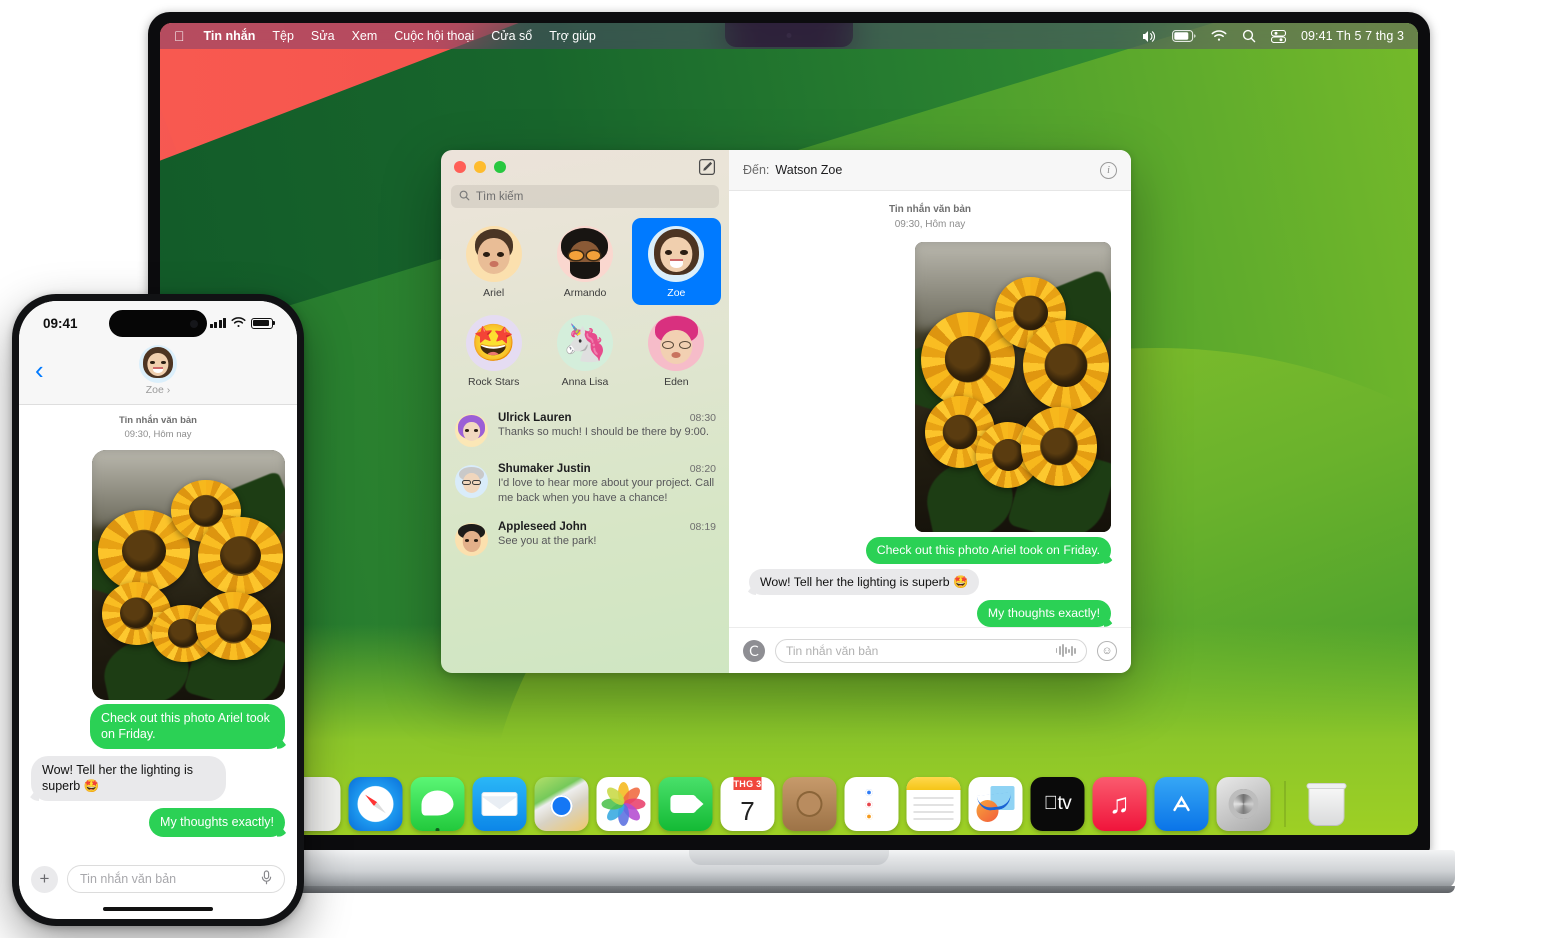 This screenshot has width=1560, height=938. Describe the element at coordinates (685, 804) in the screenshot. I see `dock-item-facetime` at that location.